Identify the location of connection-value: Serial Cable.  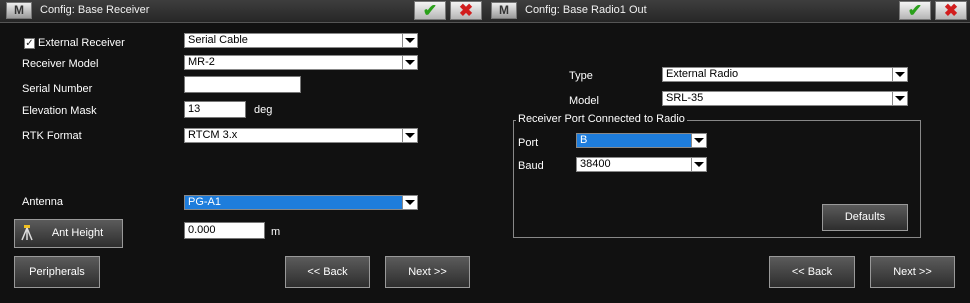
(218, 40).